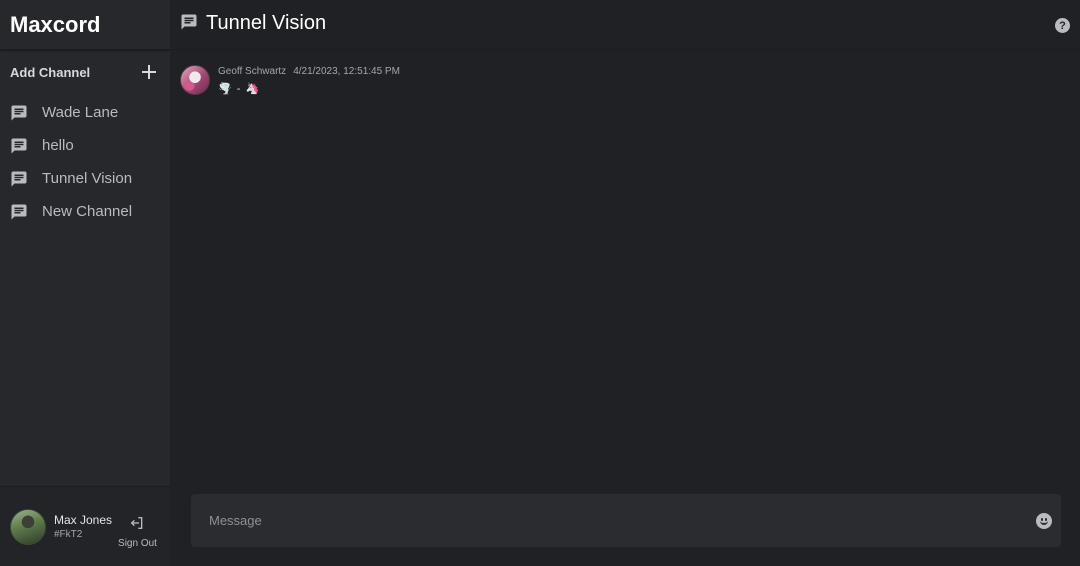 The image size is (1080, 566). What do you see at coordinates (137, 543) in the screenshot?
I see `sign-out-label: Sign Out` at bounding box center [137, 543].